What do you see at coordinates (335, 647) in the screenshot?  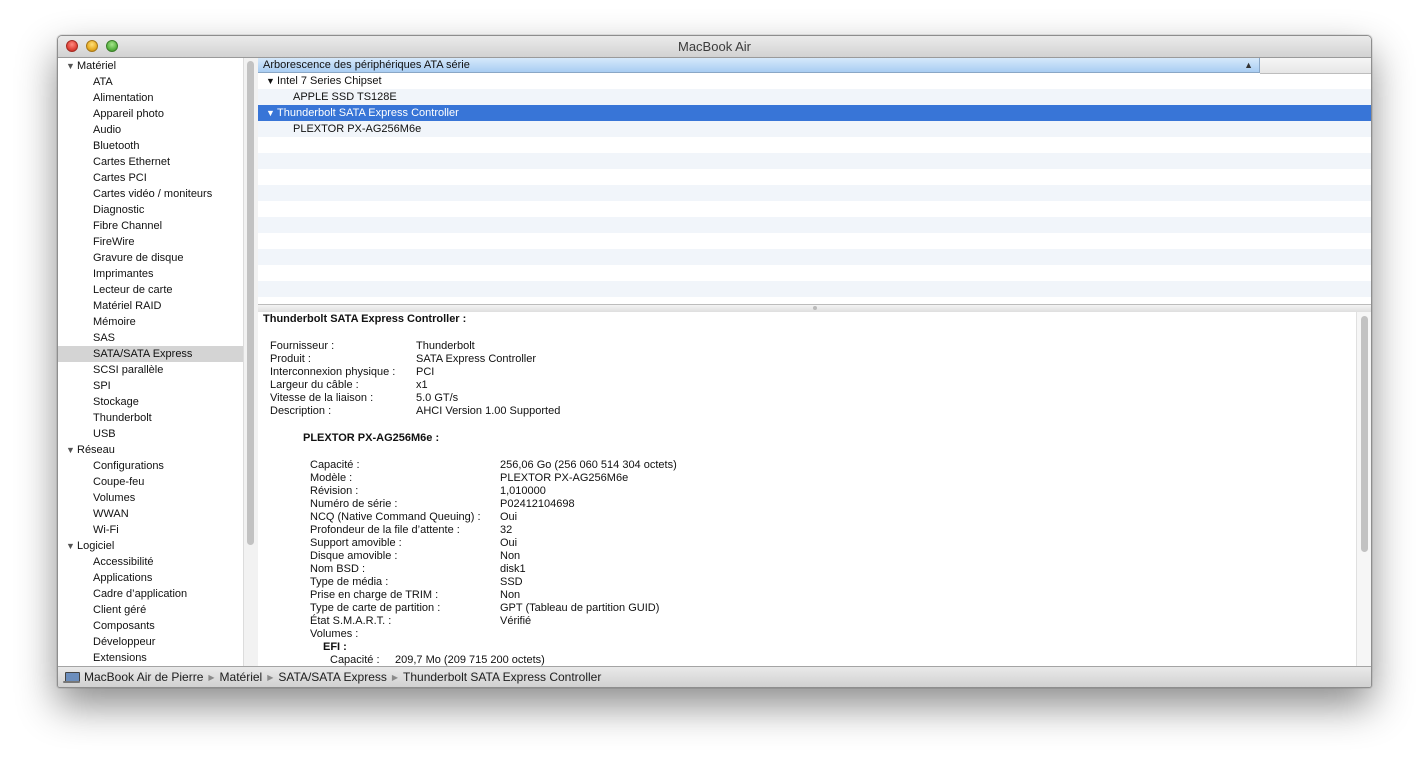 I see `volume-title: EFI :` at bounding box center [335, 647].